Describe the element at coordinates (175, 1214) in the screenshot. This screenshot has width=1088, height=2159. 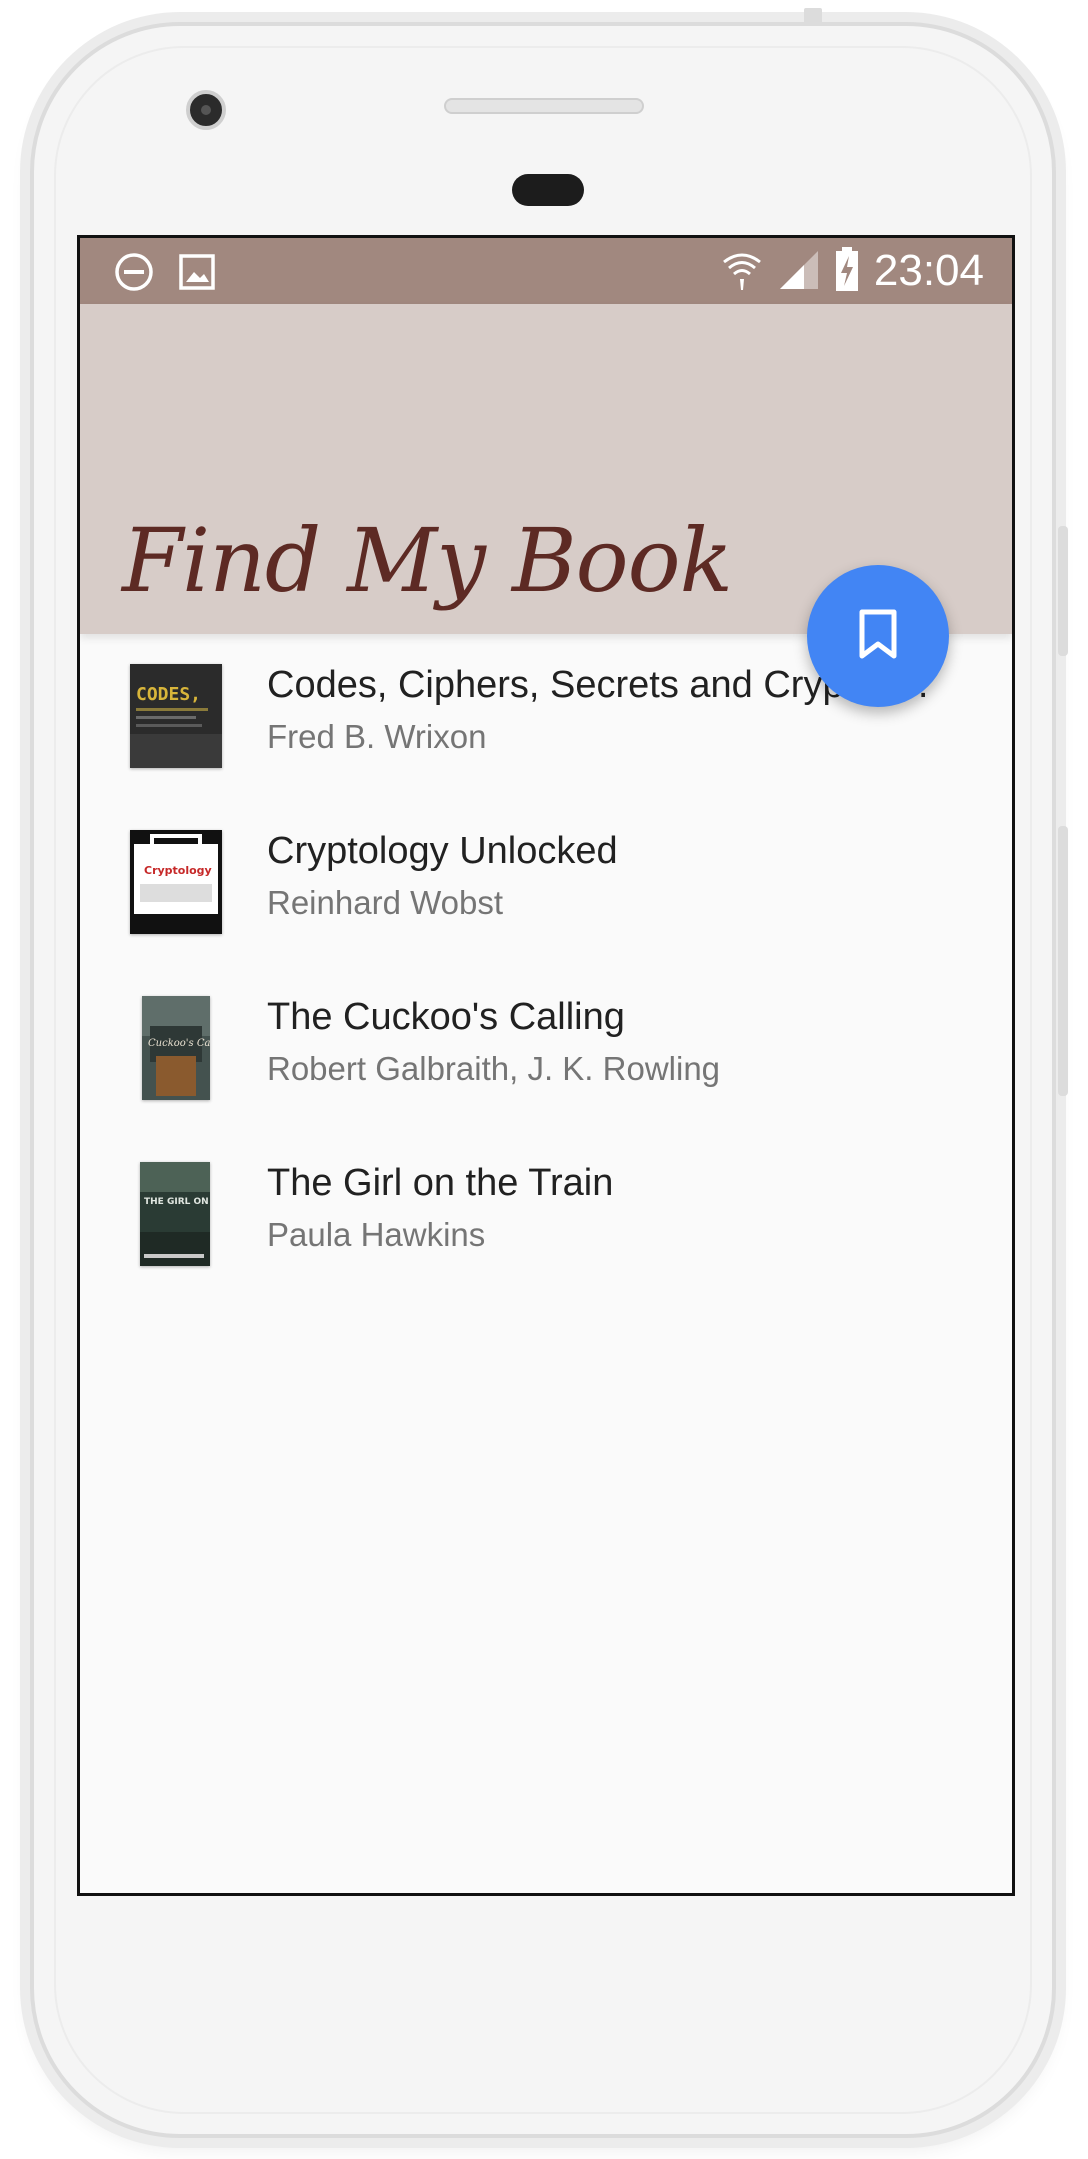
I see `book-cover: THE GIRL ON THE TRAIN` at that location.